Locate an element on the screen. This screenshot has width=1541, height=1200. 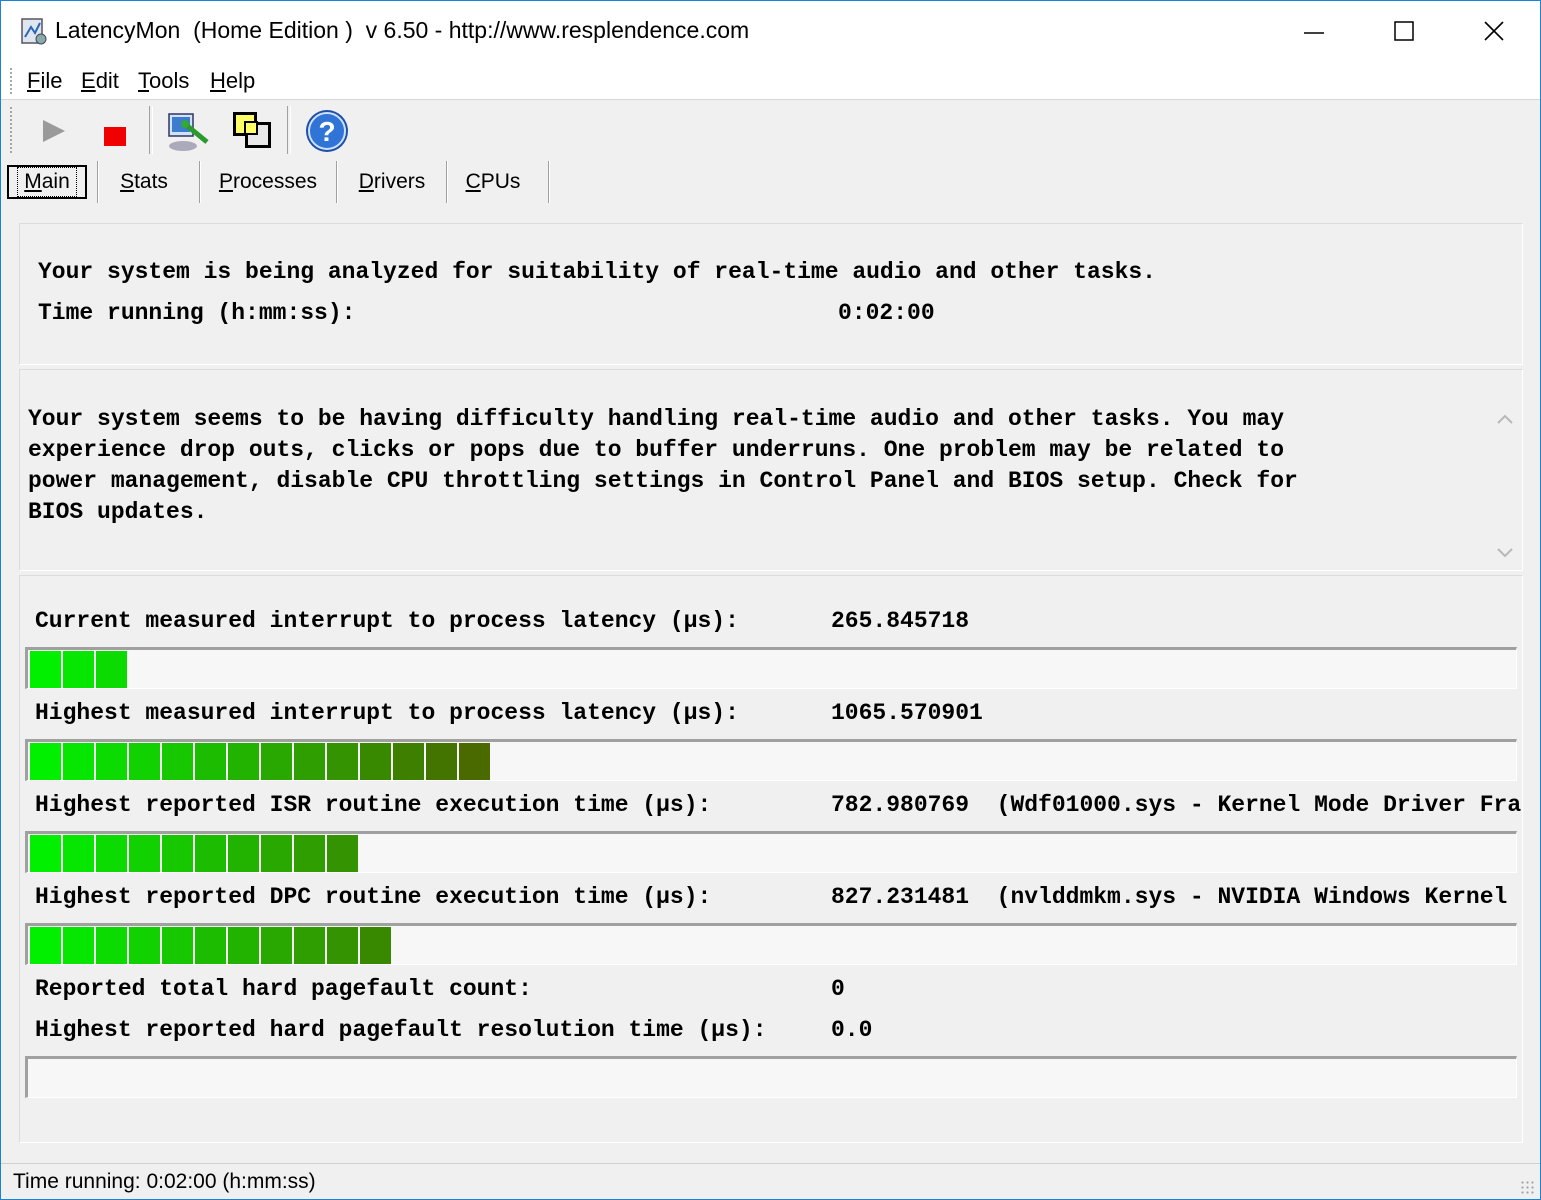
menu-help: Help is located at coordinates (232, 81).